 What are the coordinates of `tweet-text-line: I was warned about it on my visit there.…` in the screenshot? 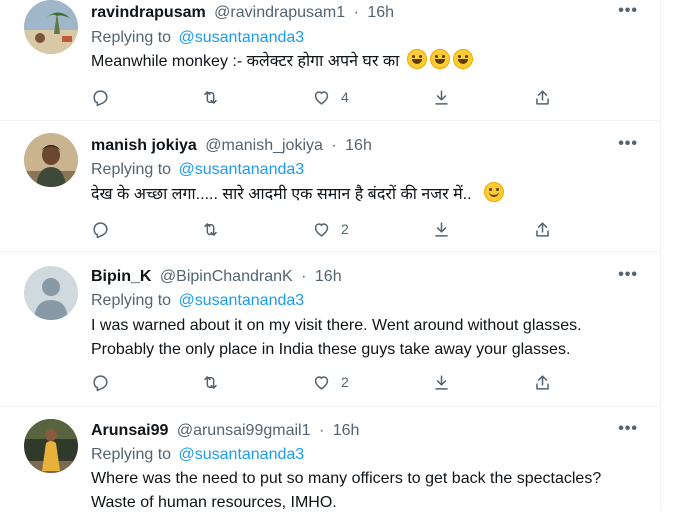 It's located at (336, 325).